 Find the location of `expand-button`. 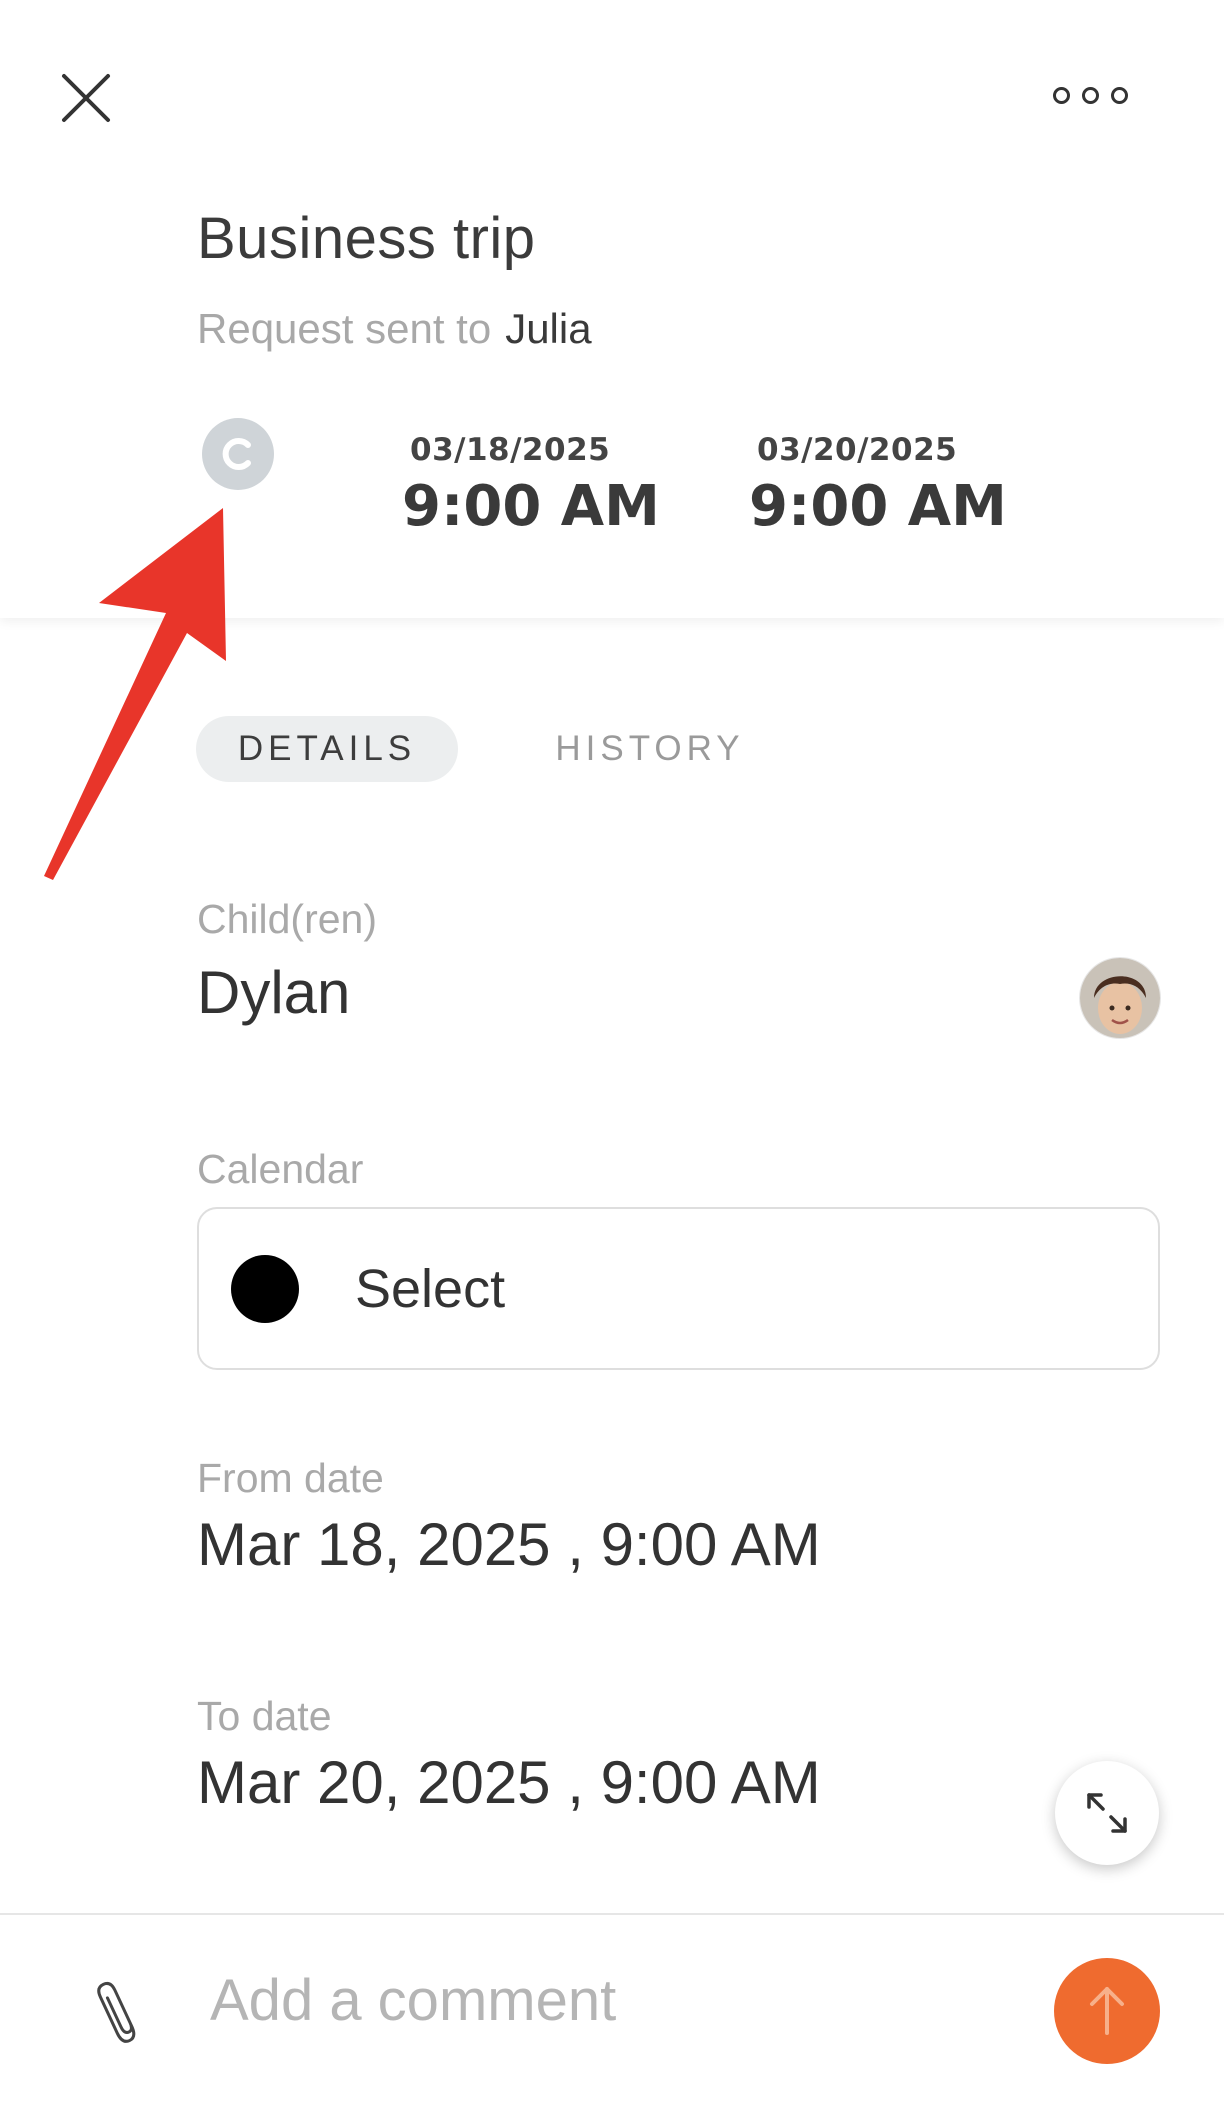

expand-button is located at coordinates (1107, 1813).